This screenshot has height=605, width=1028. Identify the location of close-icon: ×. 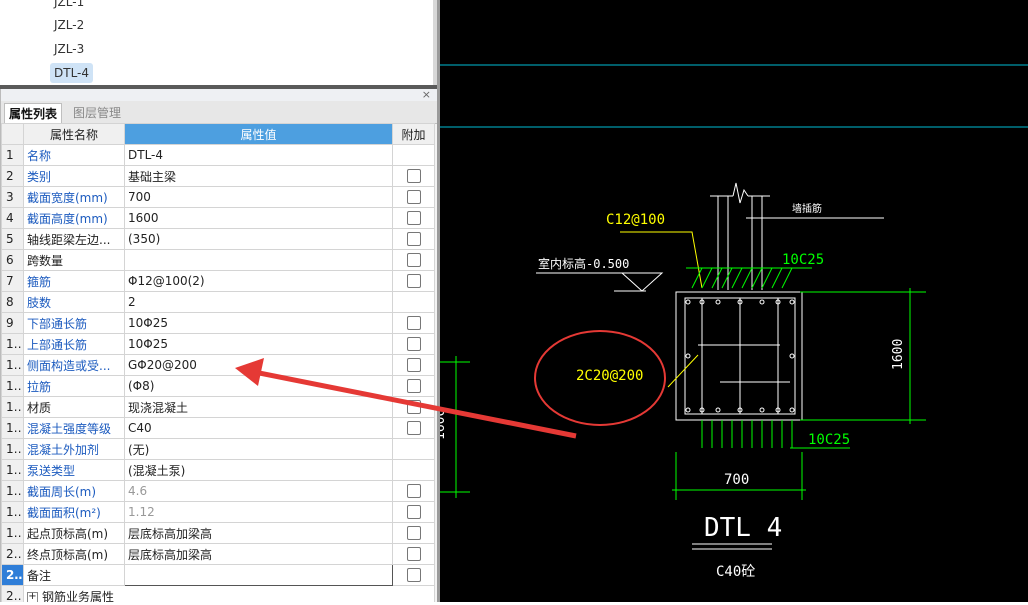
(426, 95).